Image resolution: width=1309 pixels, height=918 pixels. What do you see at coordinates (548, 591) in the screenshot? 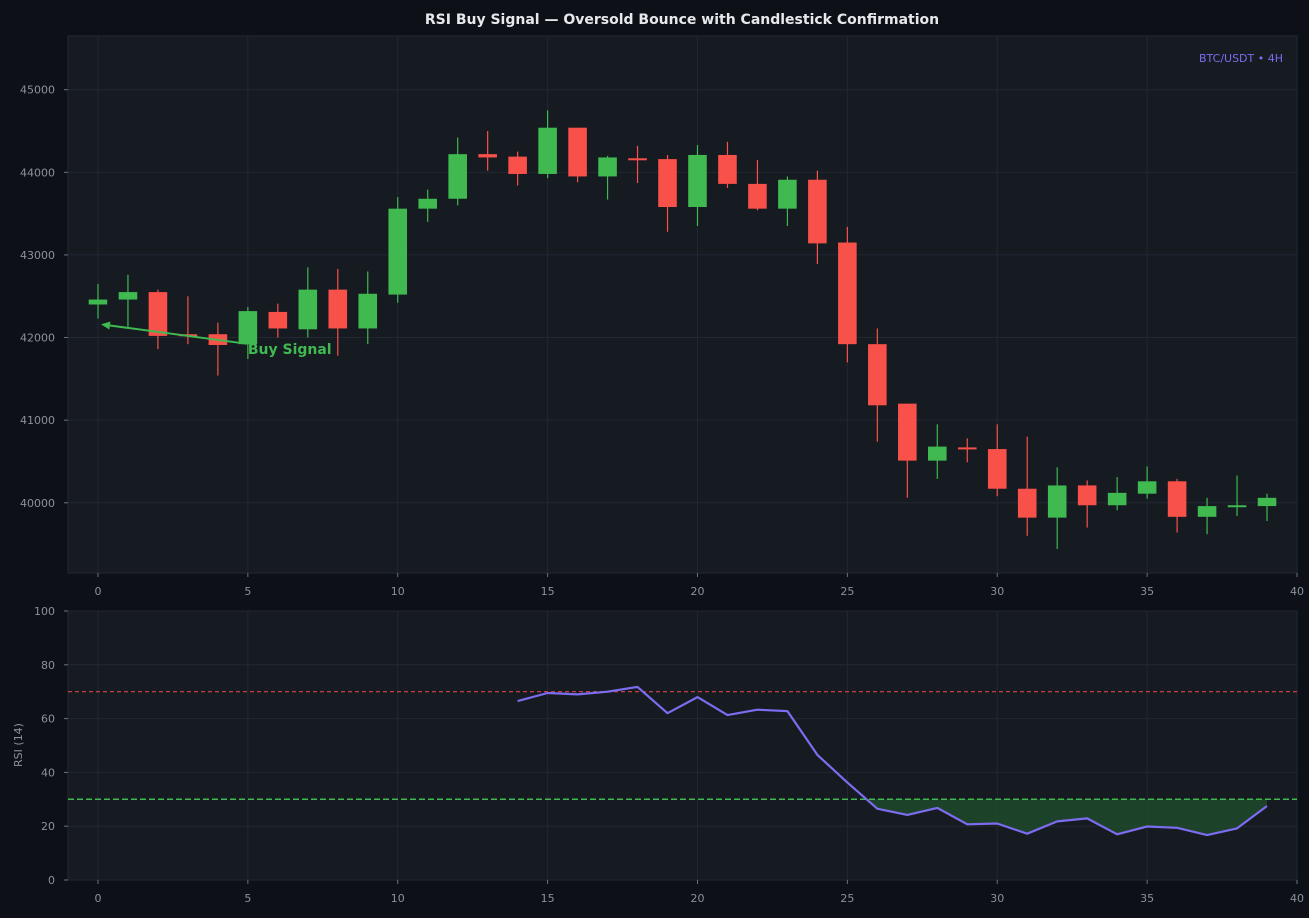
I see `price-x-tick-label: 15` at bounding box center [548, 591].